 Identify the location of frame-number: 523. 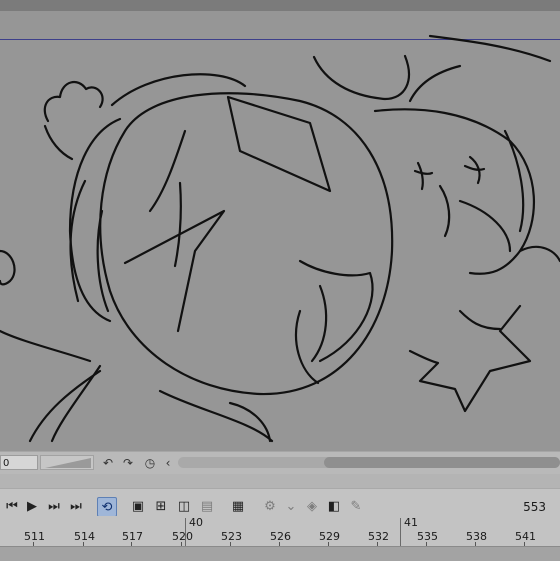
(231, 536).